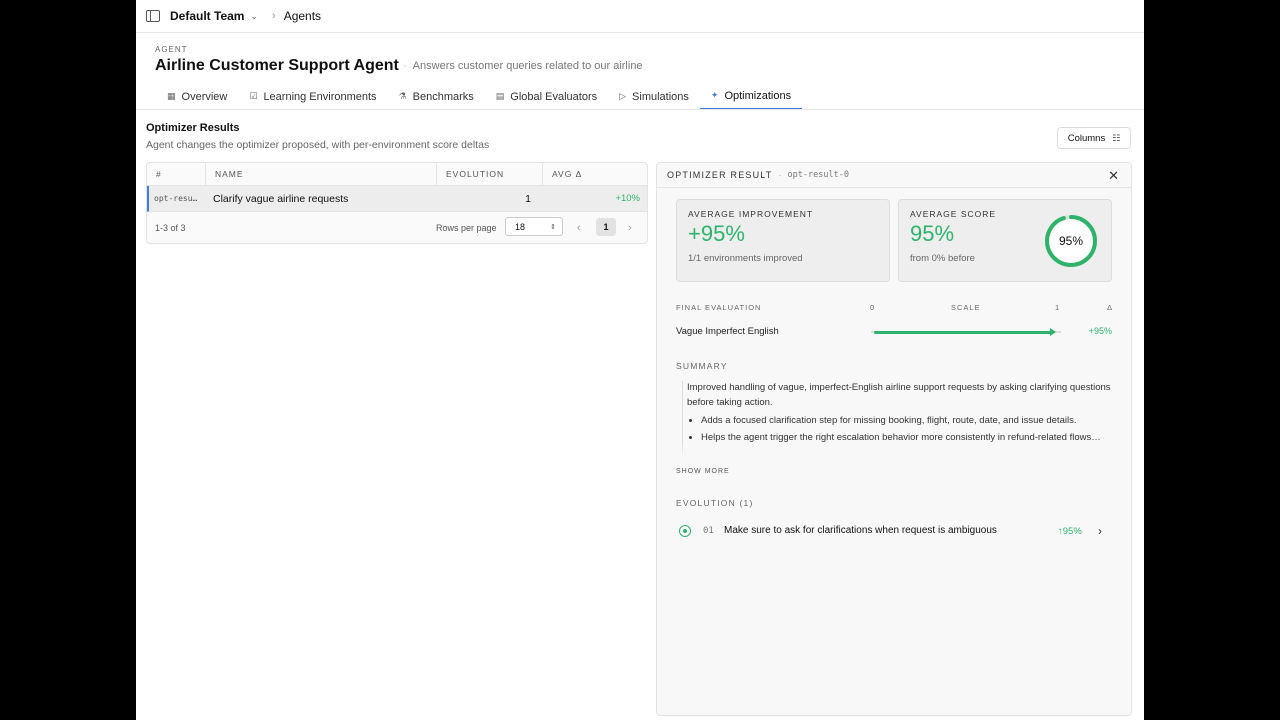 The width and height of the screenshot is (1280, 720). Describe the element at coordinates (714, 95) in the screenshot. I see `sparkle-icon: ✦` at that location.